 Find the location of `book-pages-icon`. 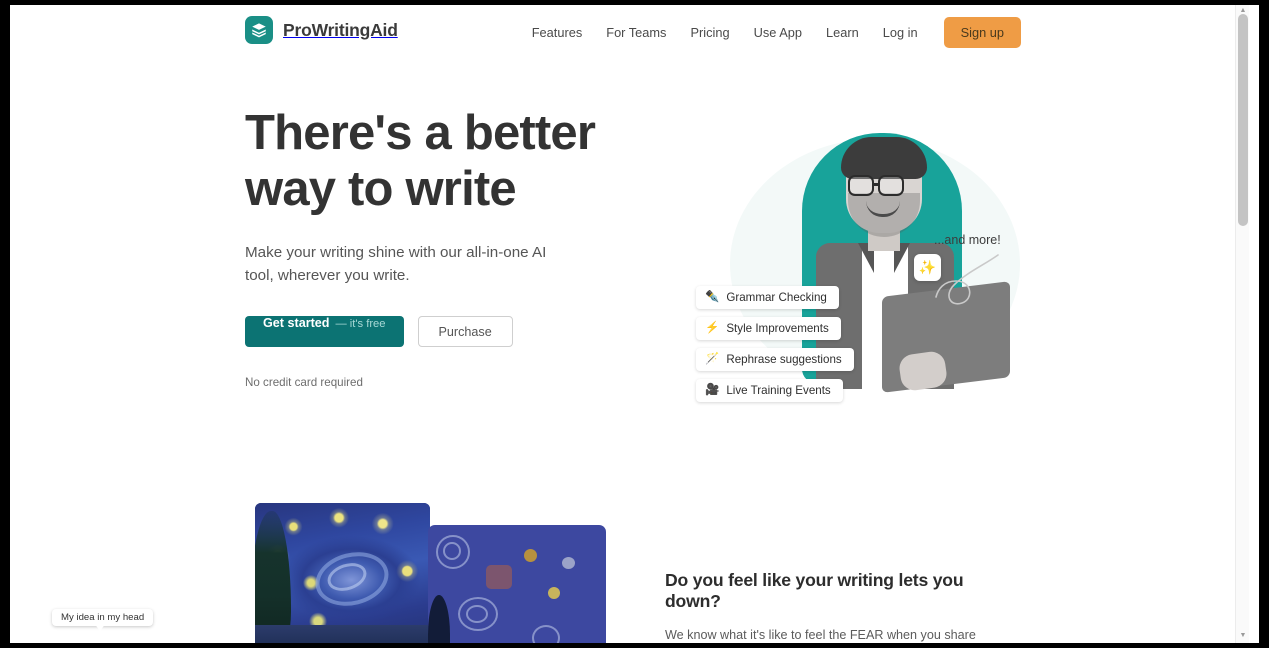

book-pages-icon is located at coordinates (259, 30).